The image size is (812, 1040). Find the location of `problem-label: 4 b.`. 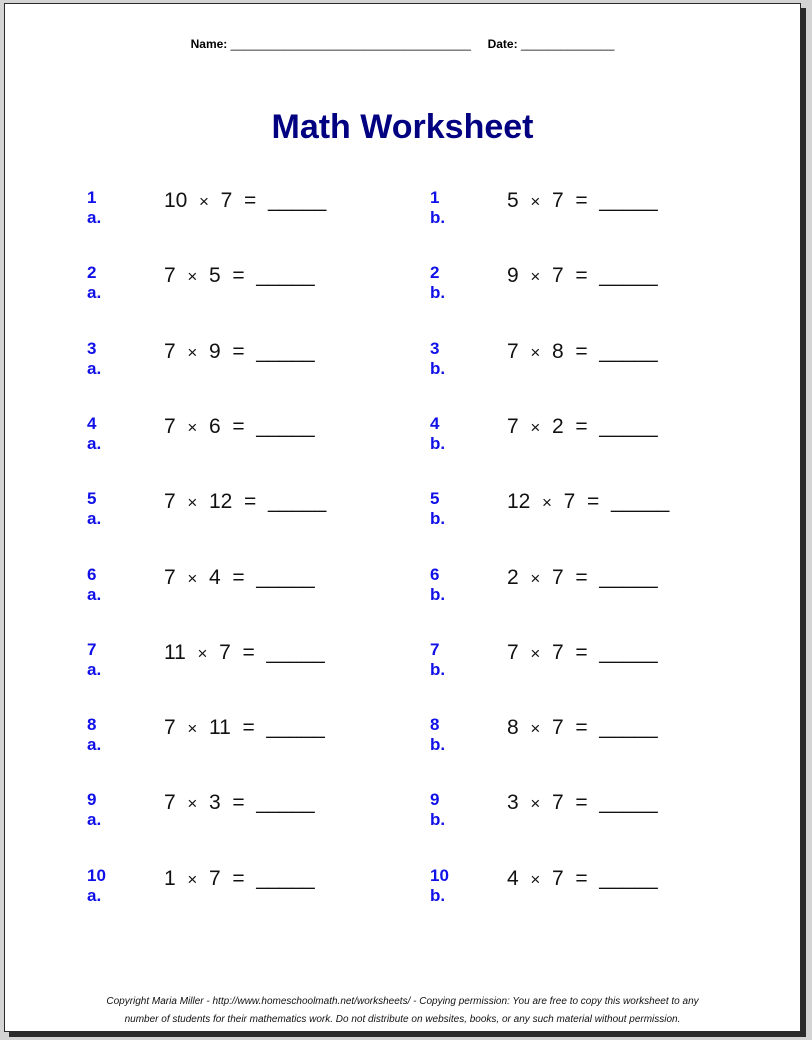

problem-label: 4 b. is located at coordinates (438, 433).